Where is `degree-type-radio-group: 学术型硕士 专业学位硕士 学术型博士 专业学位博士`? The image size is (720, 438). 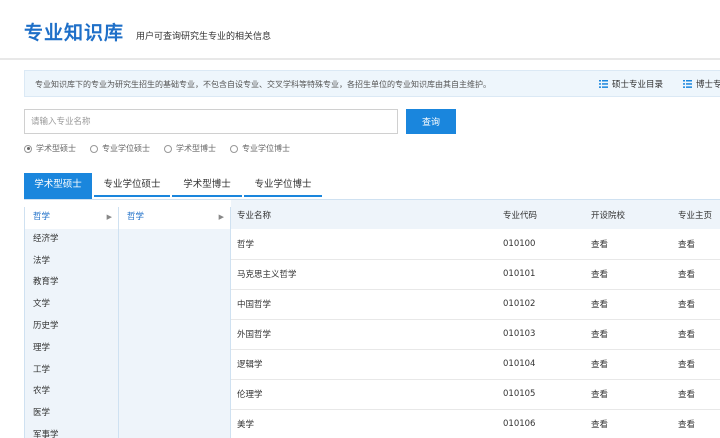
degree-type-radio-group: 学术型硕士 专业学位硕士 学术型博士 专业学位博士 is located at coordinates (164, 148).